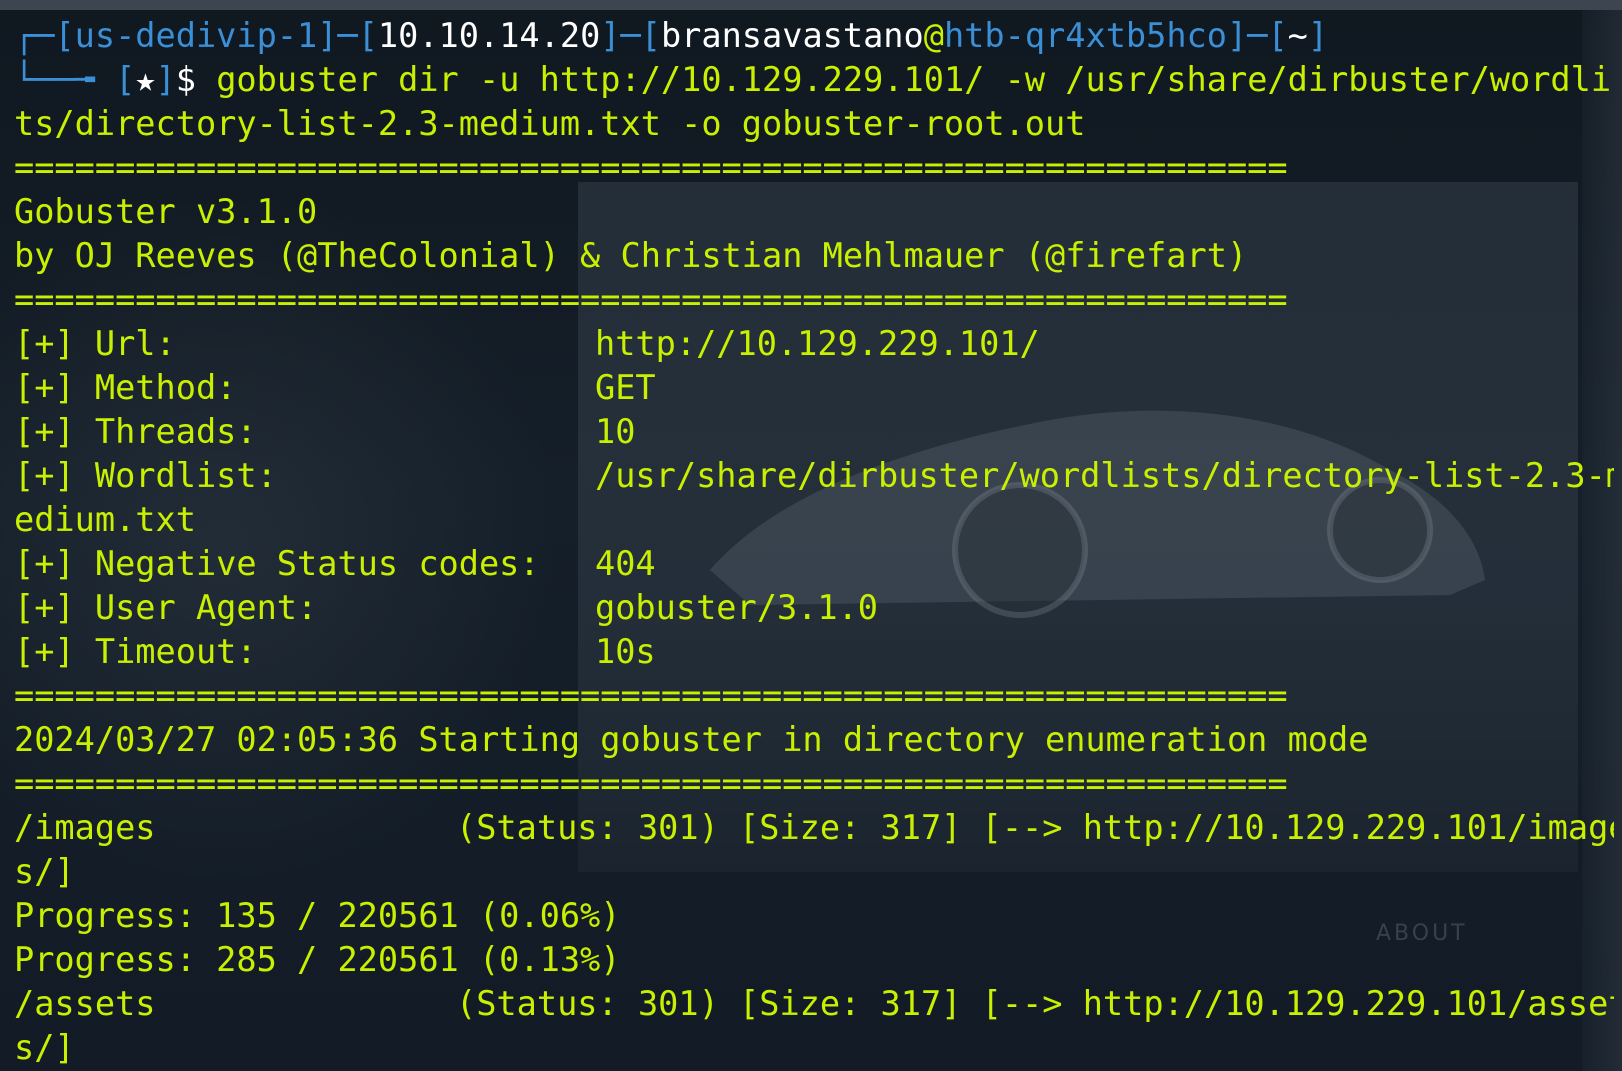 This screenshot has width=1622, height=1071. Describe the element at coordinates (95, 343) in the screenshot. I see `config-key: [+] Url:` at that location.